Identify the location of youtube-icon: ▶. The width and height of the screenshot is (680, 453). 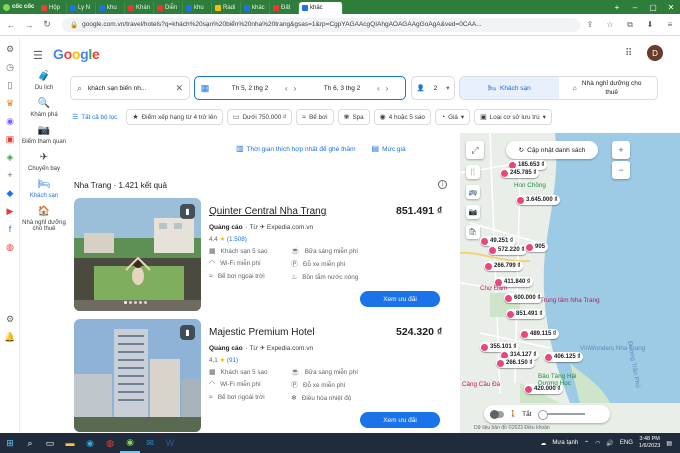
(10, 211).